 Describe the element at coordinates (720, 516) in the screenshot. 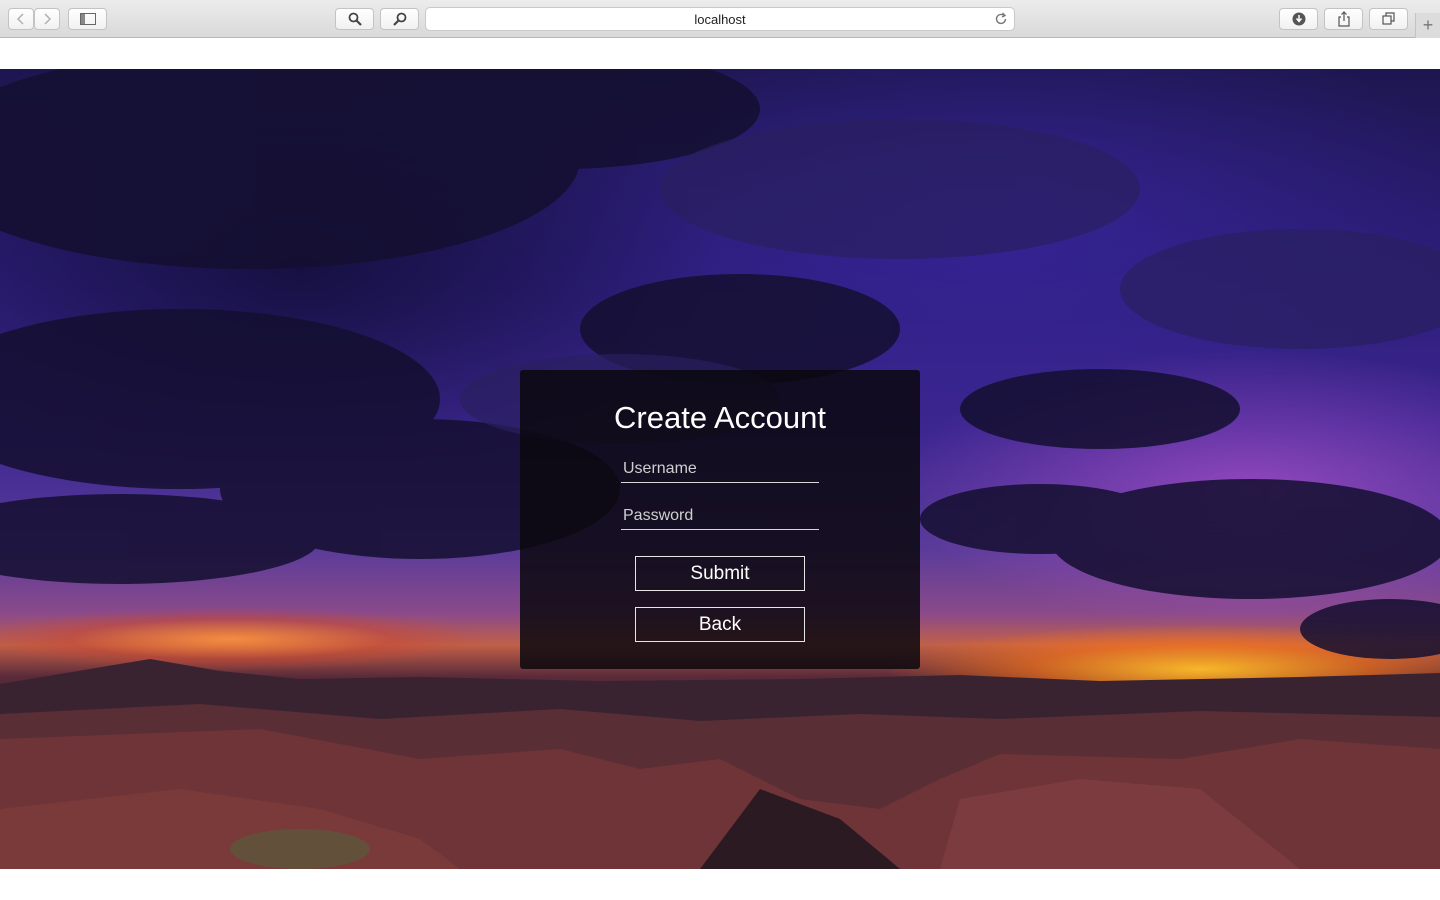

I see `password-input` at that location.